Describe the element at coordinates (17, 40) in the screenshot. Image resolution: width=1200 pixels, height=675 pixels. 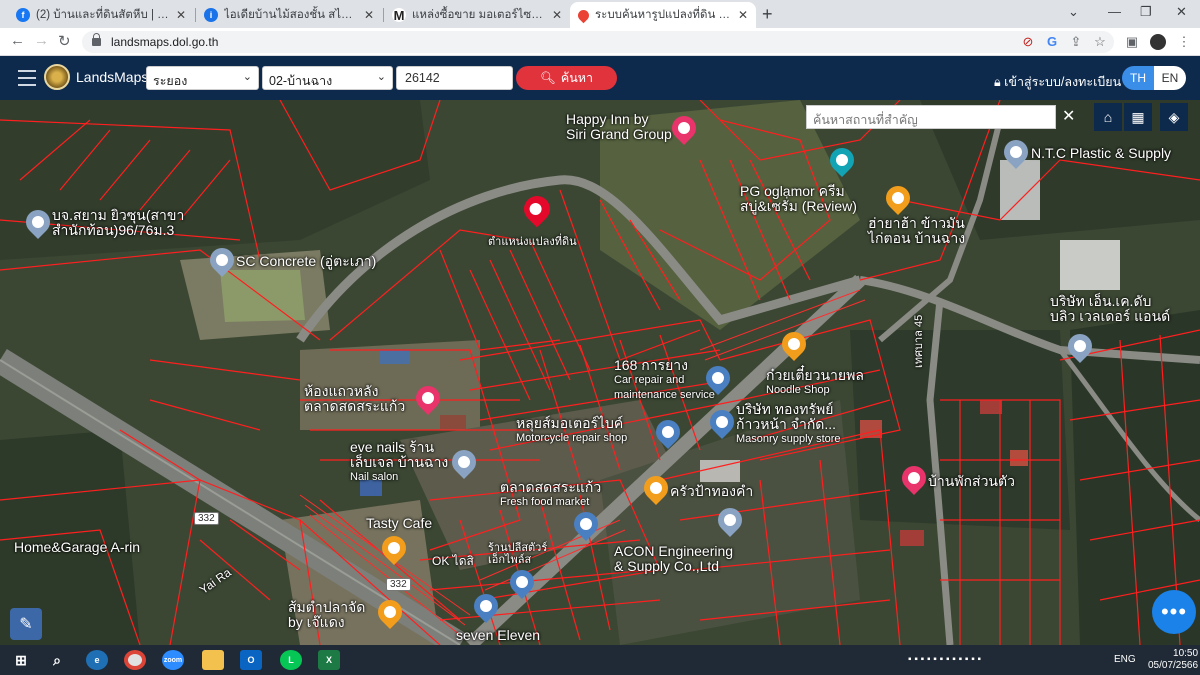
I see `back-icon: ←` at that location.